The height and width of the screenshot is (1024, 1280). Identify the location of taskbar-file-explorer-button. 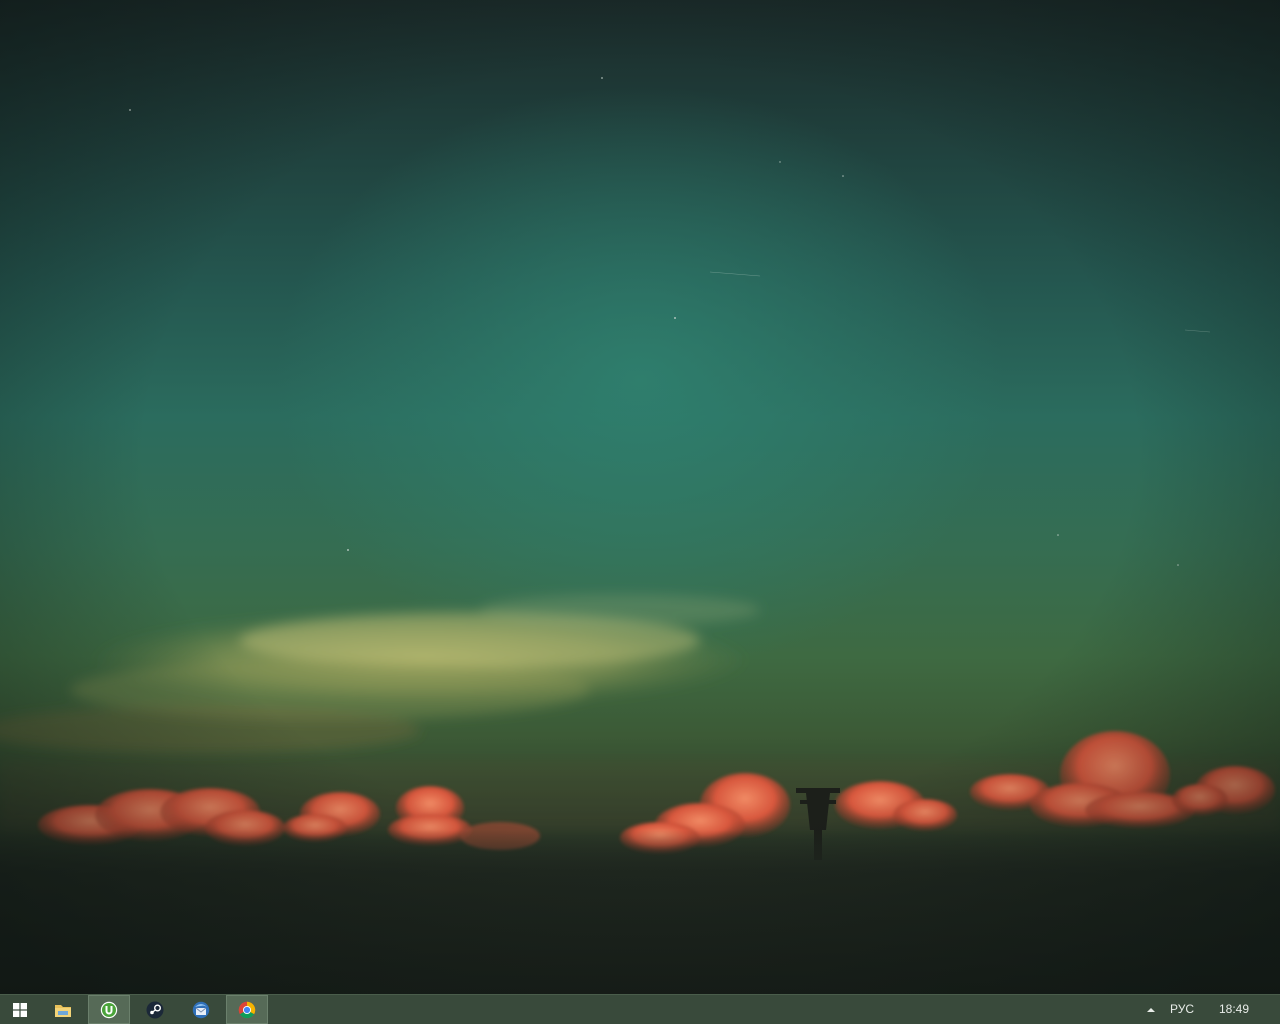
(63, 1009).